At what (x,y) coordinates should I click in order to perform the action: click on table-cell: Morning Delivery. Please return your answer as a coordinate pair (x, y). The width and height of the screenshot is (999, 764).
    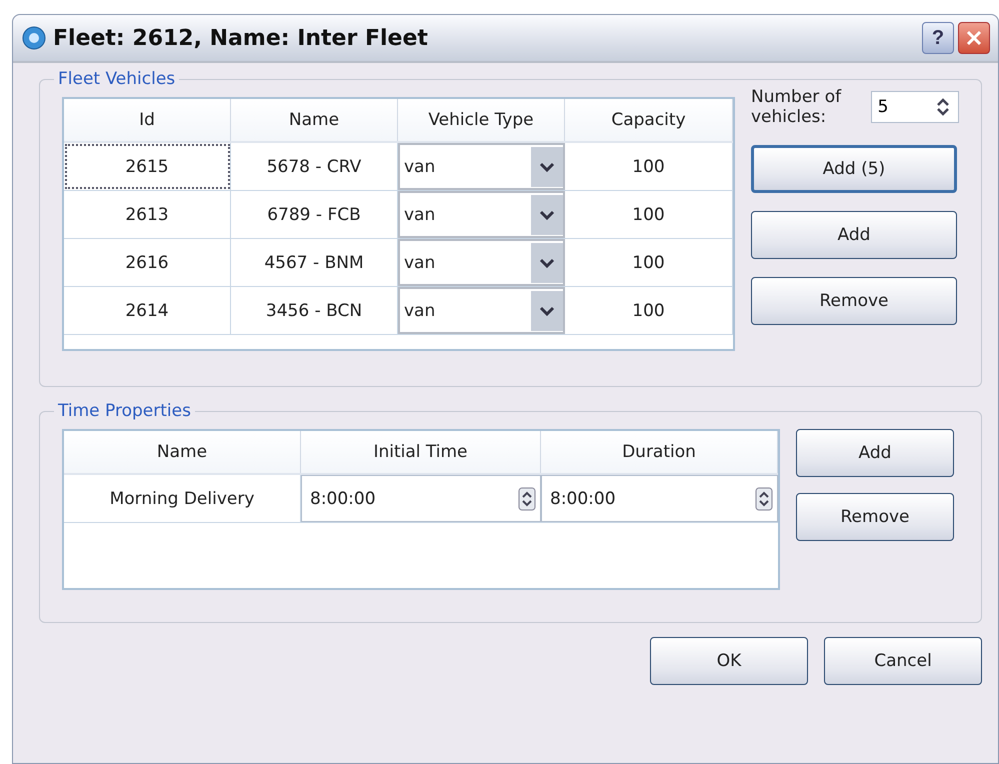
    Looking at the image, I should click on (182, 498).